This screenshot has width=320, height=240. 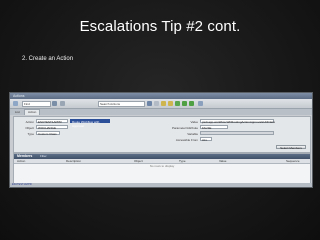 What do you see at coordinates (192, 134) in the screenshot?
I see `variable-label: Variable` at bounding box center [192, 134].